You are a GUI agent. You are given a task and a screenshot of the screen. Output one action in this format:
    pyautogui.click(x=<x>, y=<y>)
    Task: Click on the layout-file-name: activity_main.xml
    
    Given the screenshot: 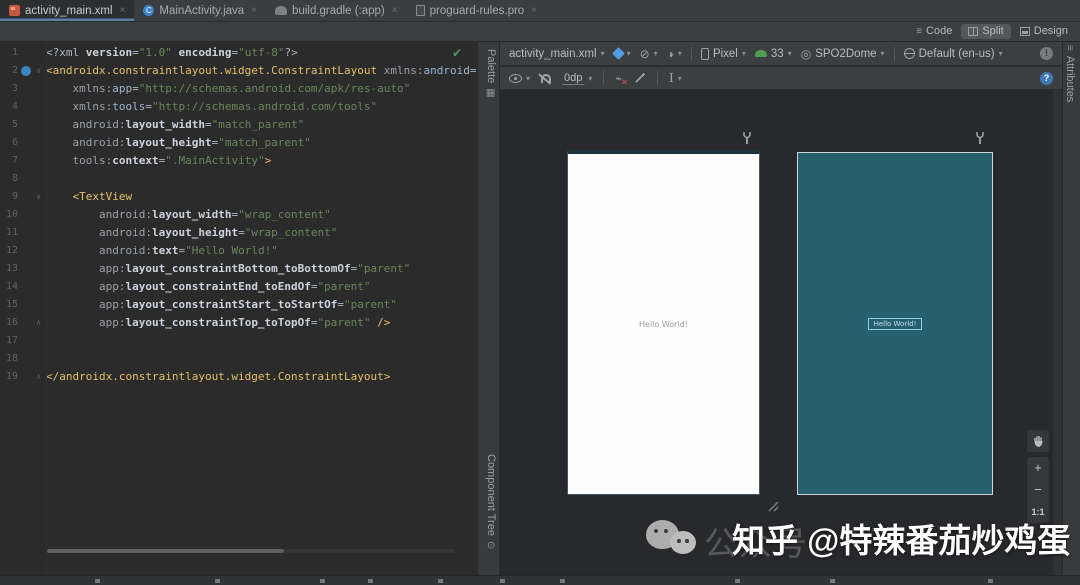 What is the action you would take?
    pyautogui.click(x=553, y=53)
    